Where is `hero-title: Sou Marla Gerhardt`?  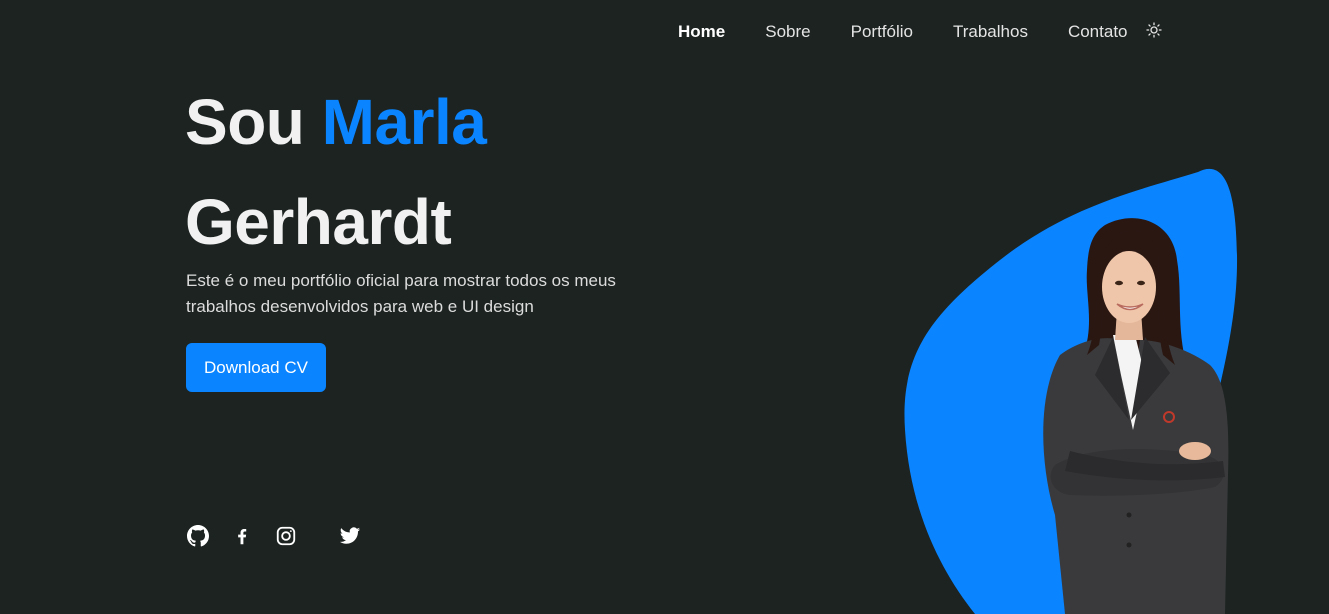 hero-title: Sou Marla Gerhardt is located at coordinates (336, 172).